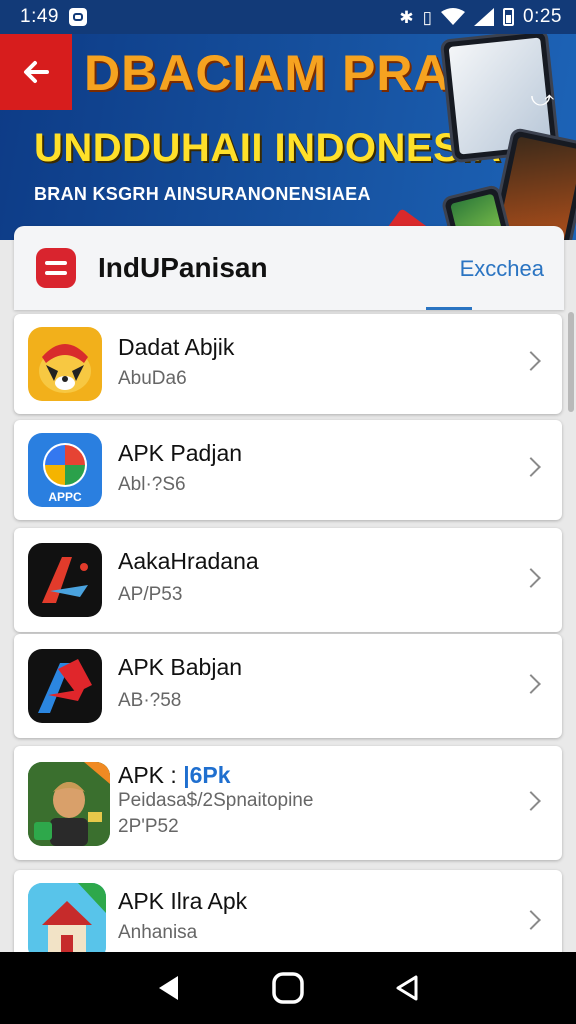 The image size is (576, 1024). I want to click on app-title: Dadat Abjik, so click(176, 347).